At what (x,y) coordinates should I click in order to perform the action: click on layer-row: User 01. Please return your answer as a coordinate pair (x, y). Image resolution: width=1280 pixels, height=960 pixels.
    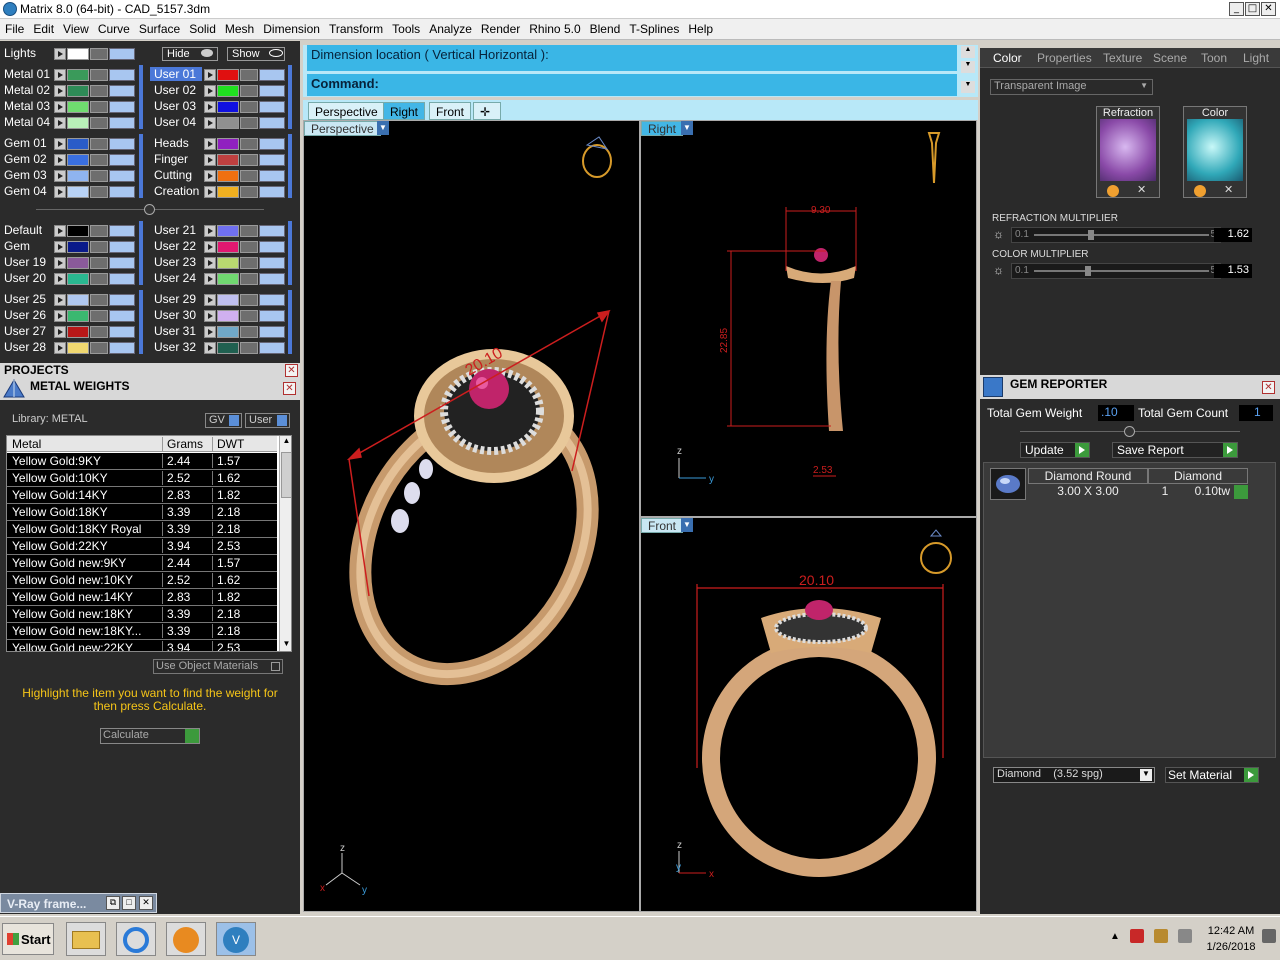
    Looking at the image, I should click on (220, 74).